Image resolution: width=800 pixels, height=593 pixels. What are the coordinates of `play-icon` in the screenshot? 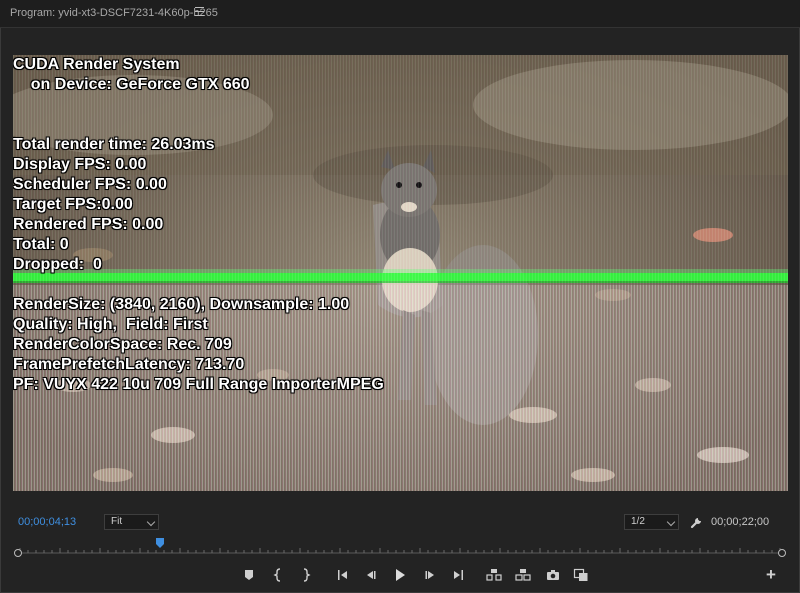 It's located at (400, 575).